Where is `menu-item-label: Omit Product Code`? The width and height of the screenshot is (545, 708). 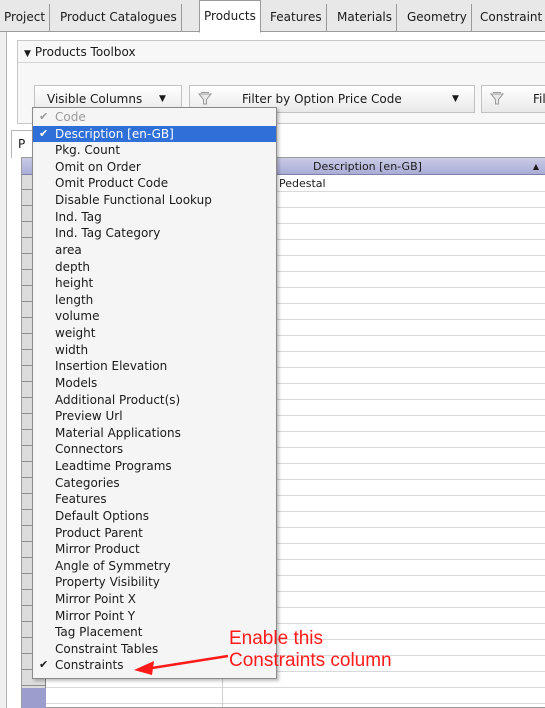 menu-item-label: Omit Product Code is located at coordinates (112, 183).